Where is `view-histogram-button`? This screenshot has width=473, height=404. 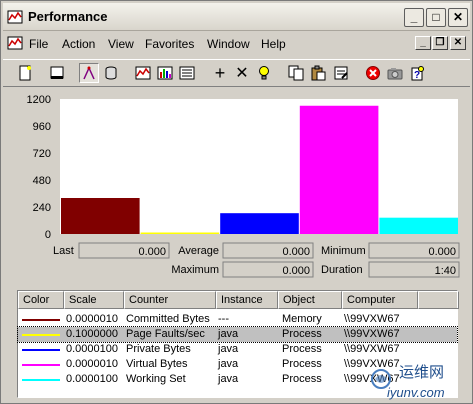 view-histogram-button is located at coordinates (165, 73).